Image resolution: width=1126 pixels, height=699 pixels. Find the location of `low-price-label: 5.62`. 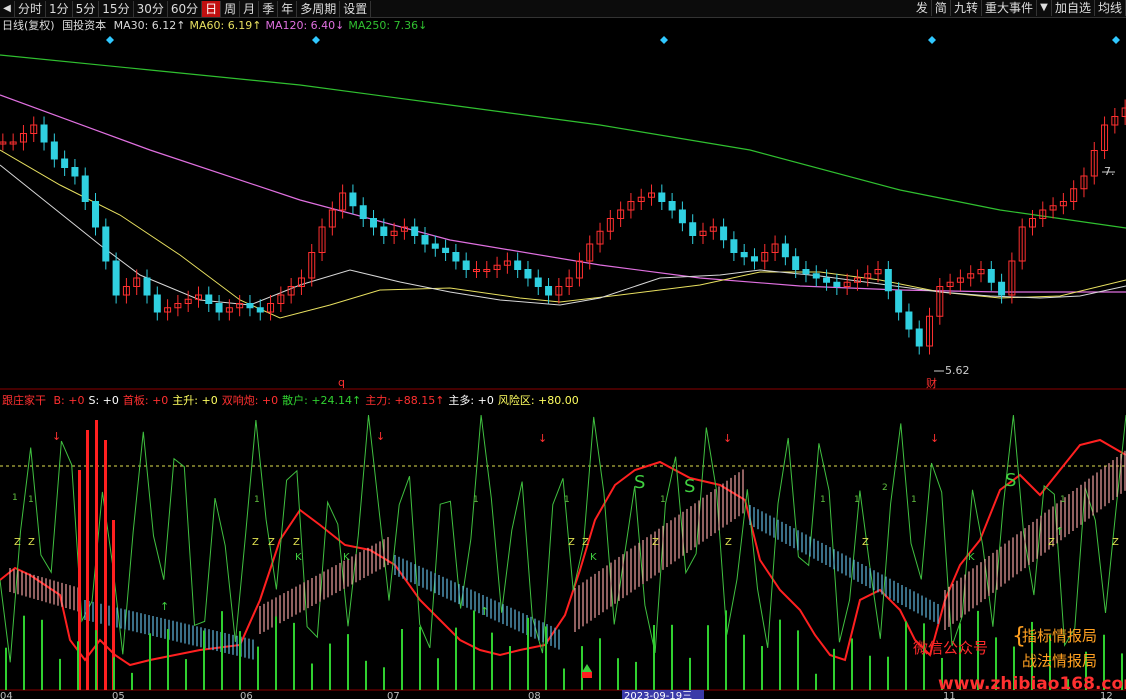

low-price-label: 5.62 is located at coordinates (957, 370).